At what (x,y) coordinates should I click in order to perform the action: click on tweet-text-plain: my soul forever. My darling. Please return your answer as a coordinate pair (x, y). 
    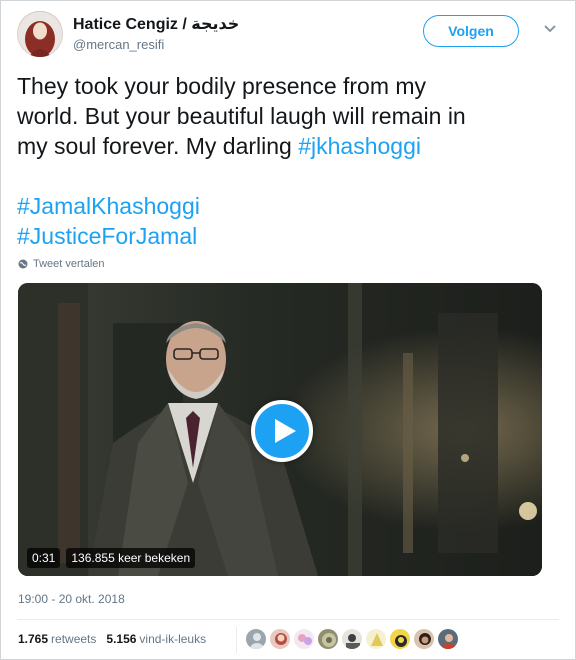
    Looking at the image, I should click on (158, 146).